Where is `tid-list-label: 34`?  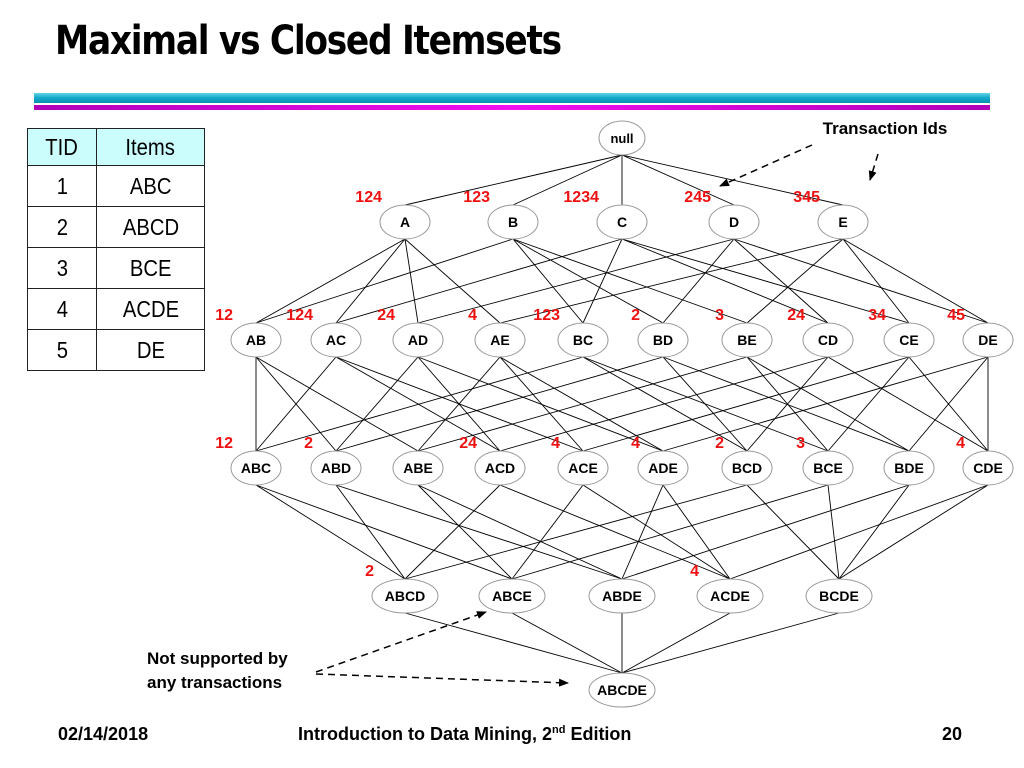 tid-list-label: 34 is located at coordinates (877, 315).